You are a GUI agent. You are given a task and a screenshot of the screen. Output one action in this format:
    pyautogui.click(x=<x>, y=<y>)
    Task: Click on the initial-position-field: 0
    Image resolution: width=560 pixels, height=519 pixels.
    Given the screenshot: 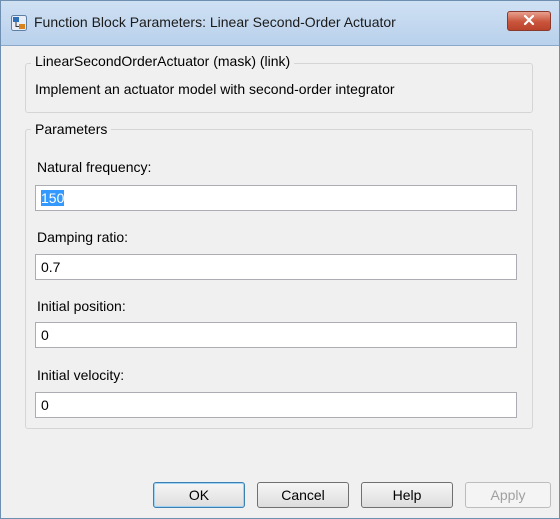 What is the action you would take?
    pyautogui.click(x=276, y=335)
    